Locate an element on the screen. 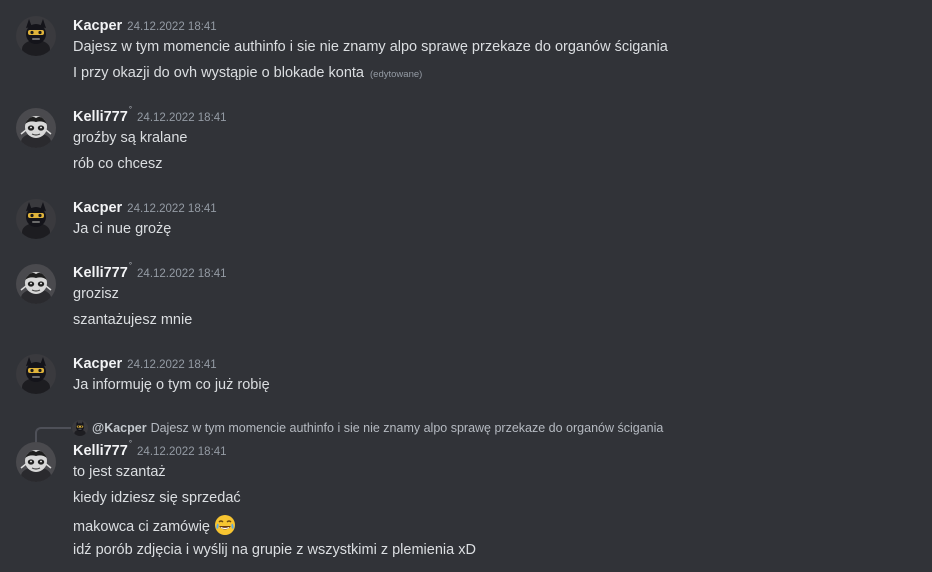 Image resolution: width=932 pixels, height=572 pixels. message-text: makowca ci zamówię is located at coordinates (141, 526).